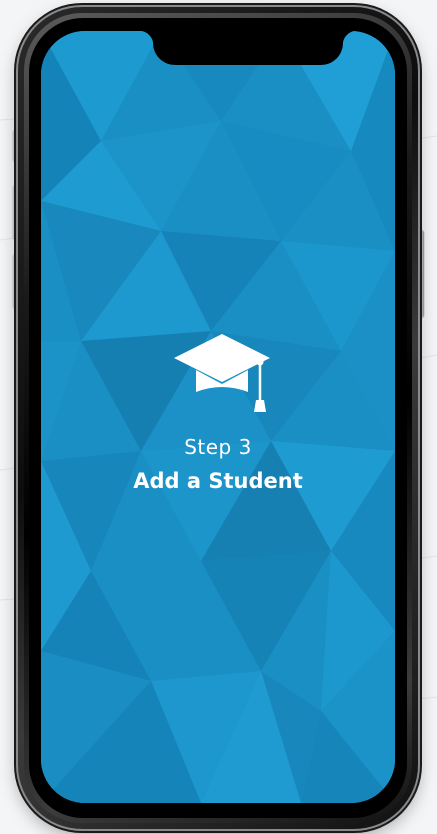  What do you see at coordinates (222, 373) in the screenshot?
I see `graduation-cap-icon` at bounding box center [222, 373].